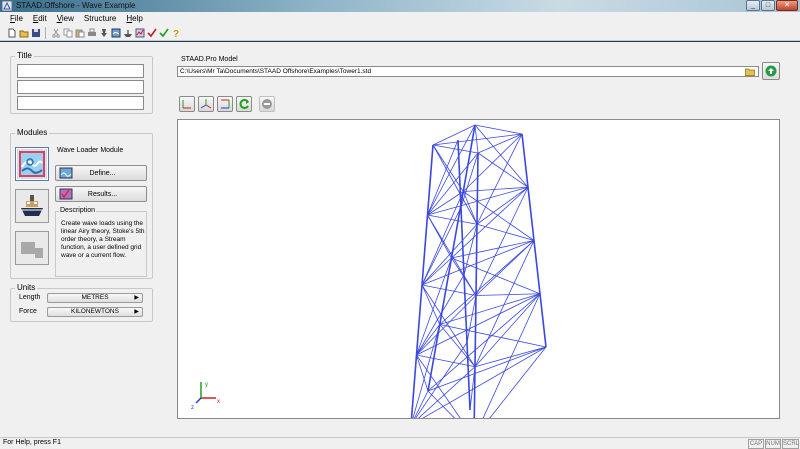  I want to click on title-line-2-input, so click(80, 87).